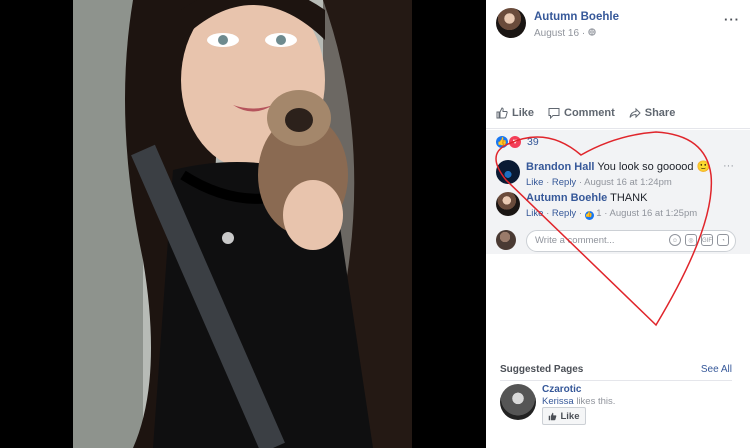 Image resolution: width=750 pixels, height=448 pixels. I want to click on like-label: Like, so click(523, 113).